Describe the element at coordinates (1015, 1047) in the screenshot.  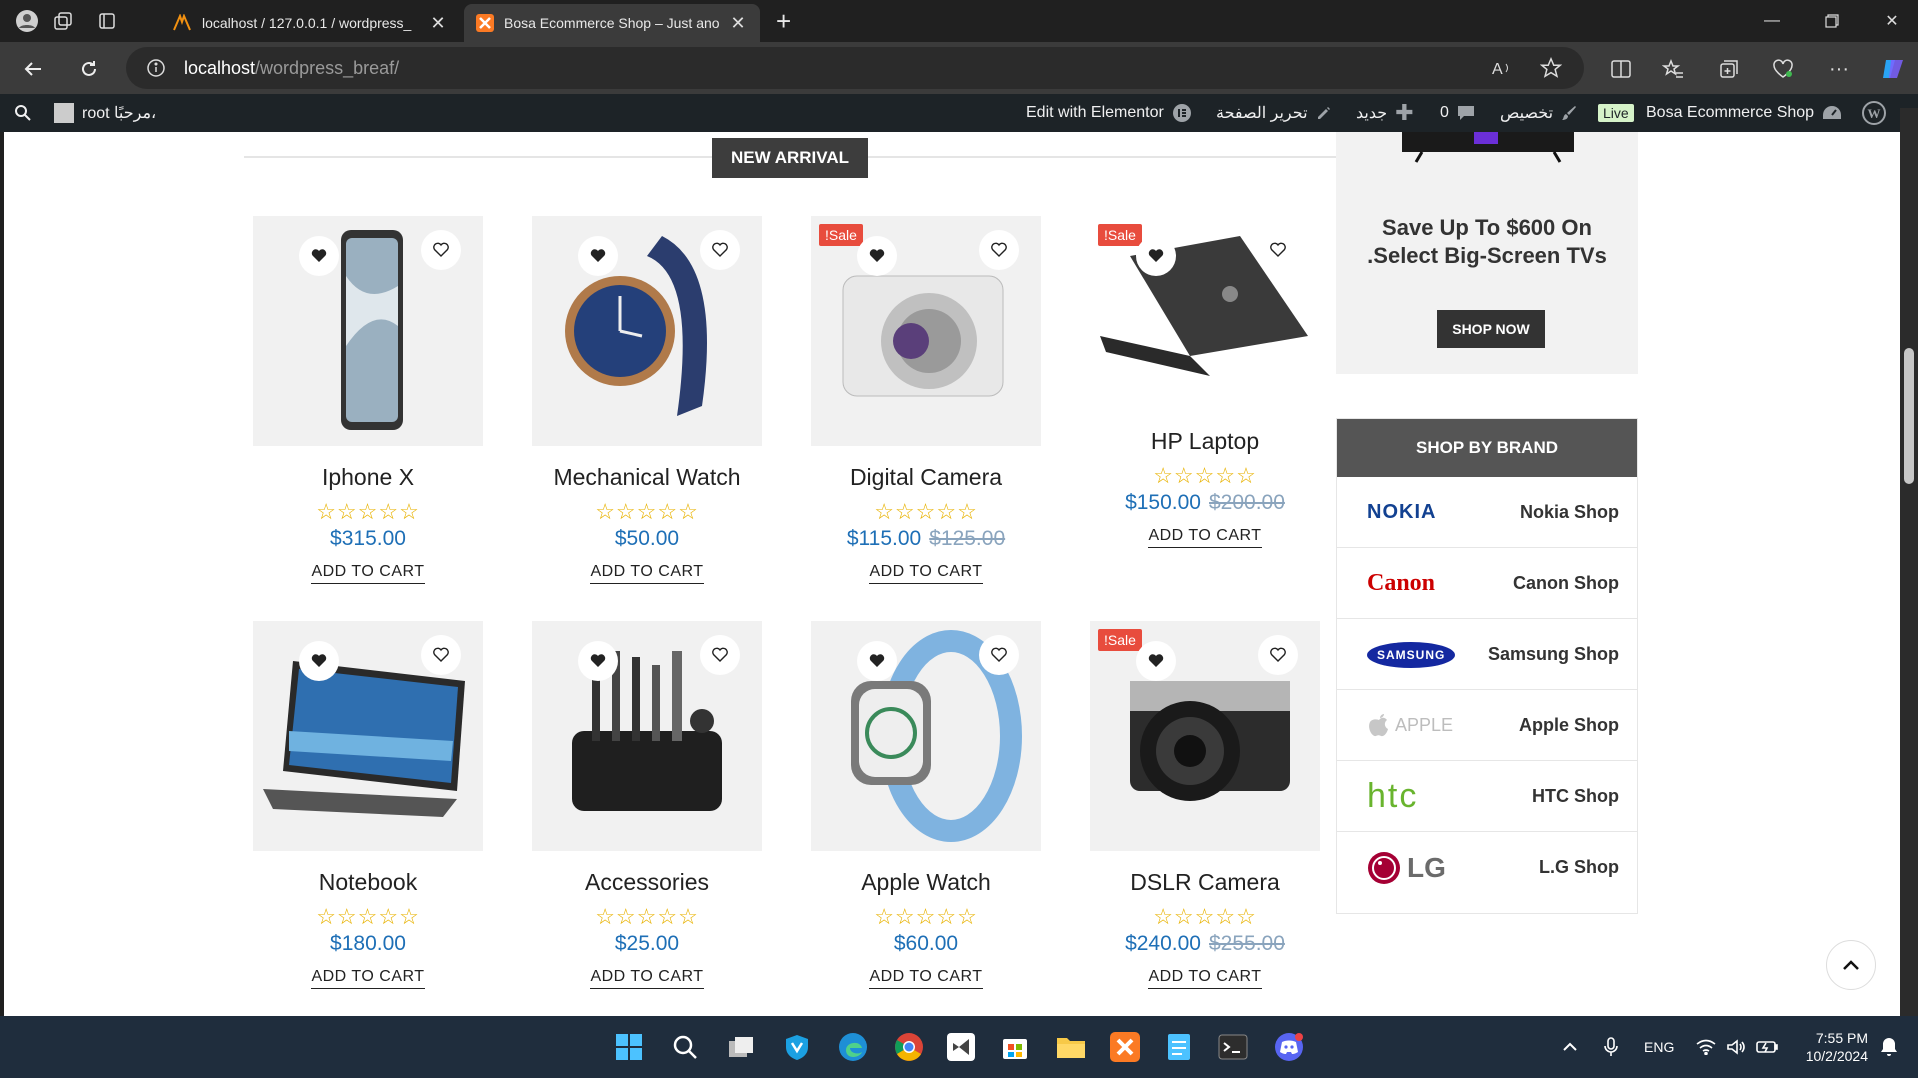
I see `microsoft-store-icon` at that location.